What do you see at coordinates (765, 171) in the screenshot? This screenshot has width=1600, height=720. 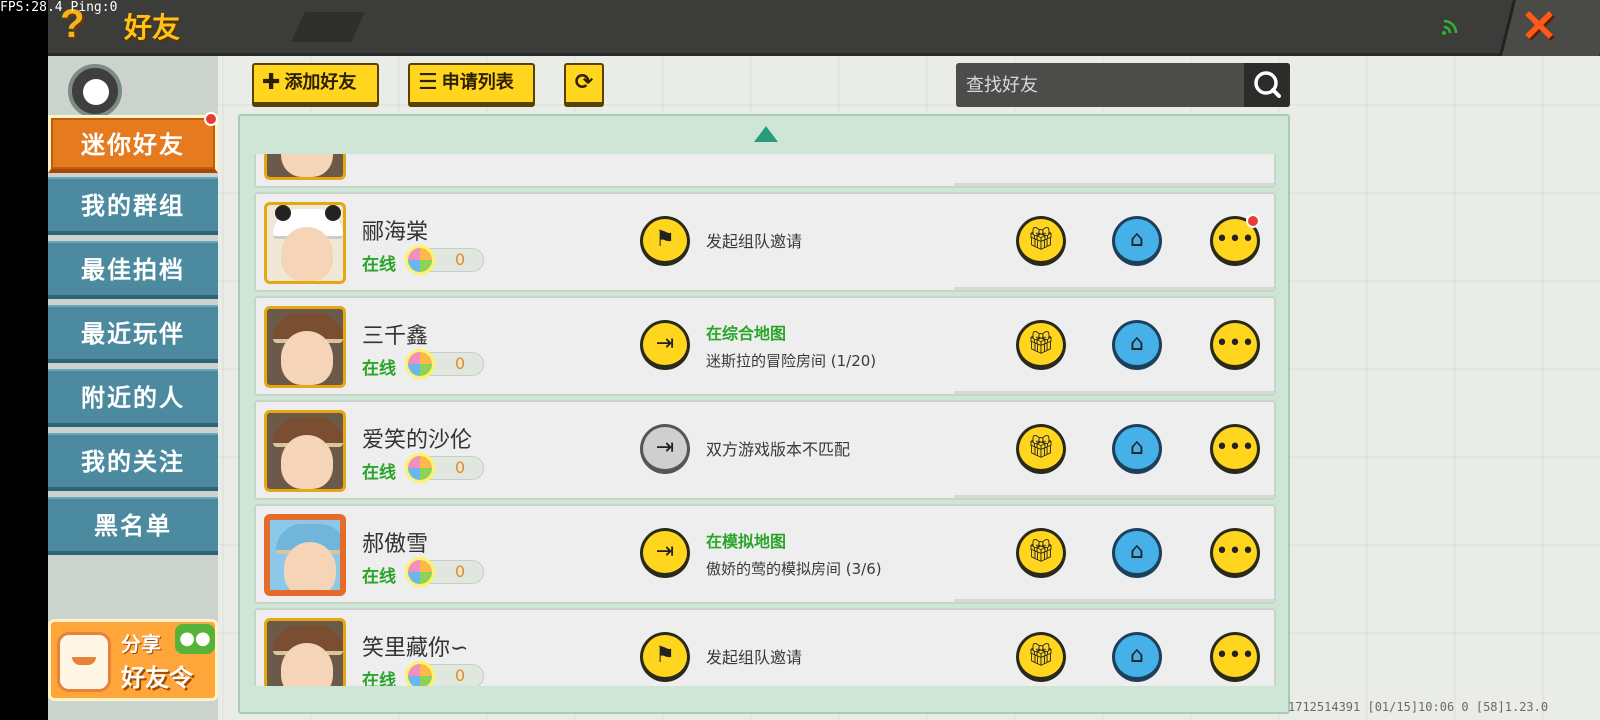 I see `friend-row-partial` at bounding box center [765, 171].